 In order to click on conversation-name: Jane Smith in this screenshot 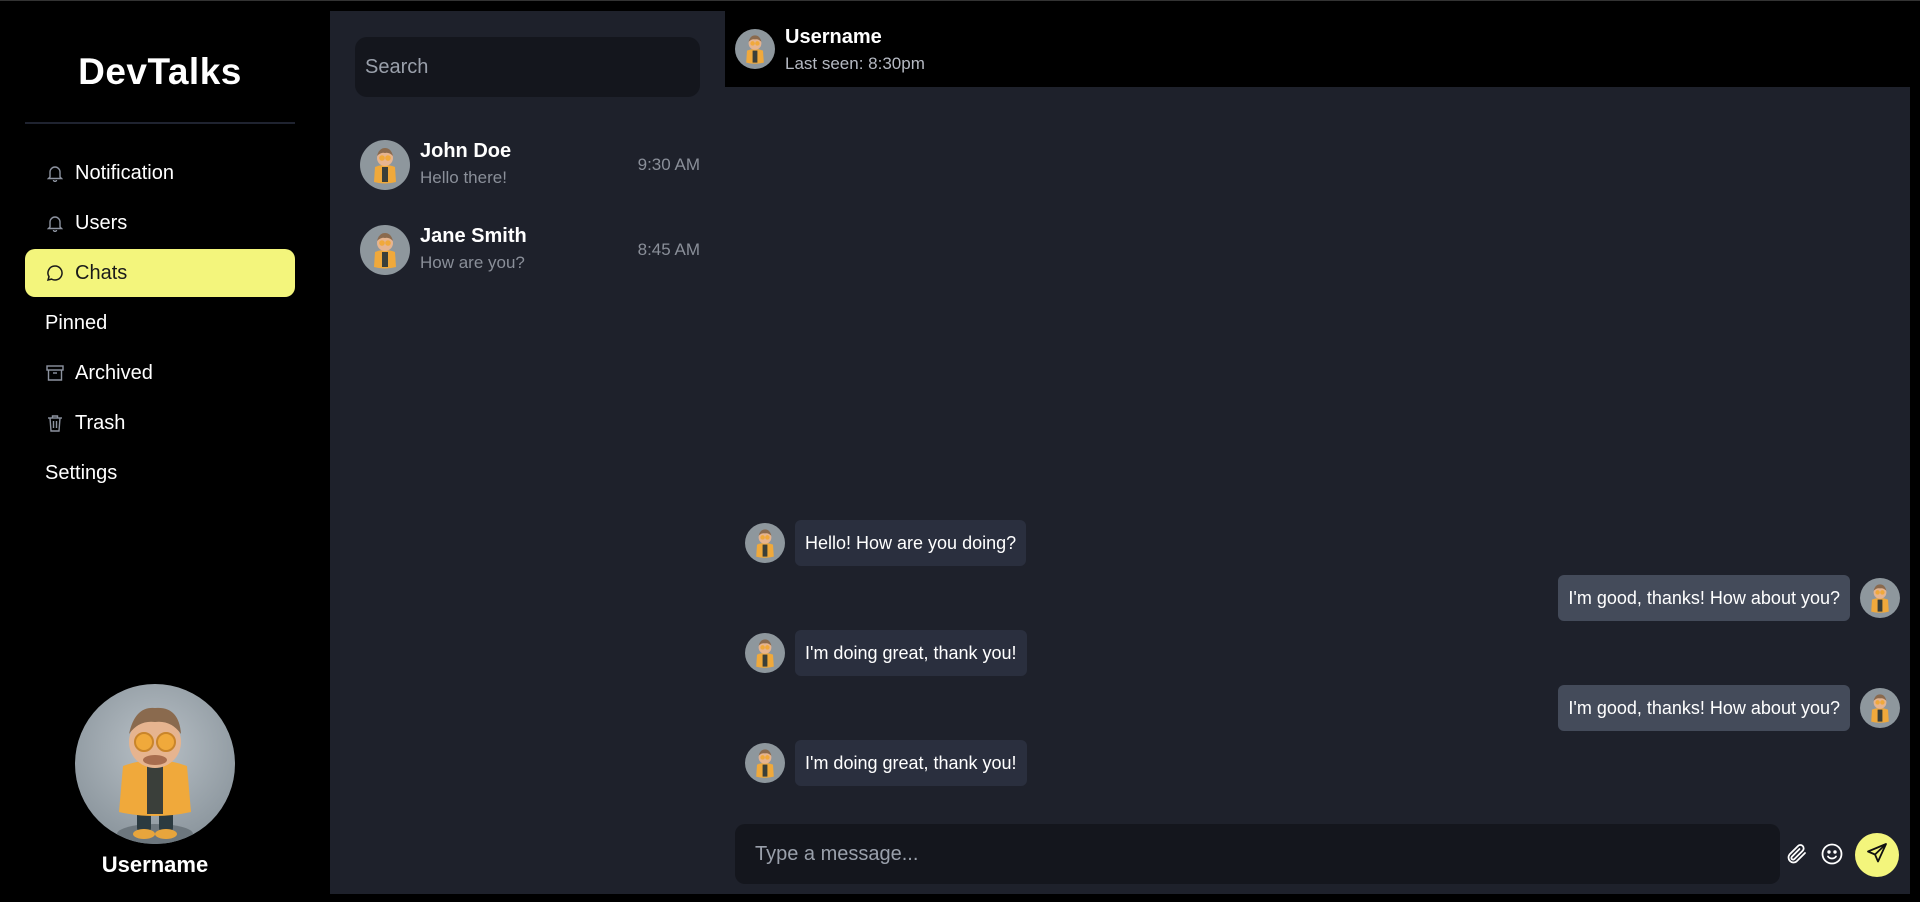, I will do `click(473, 236)`.